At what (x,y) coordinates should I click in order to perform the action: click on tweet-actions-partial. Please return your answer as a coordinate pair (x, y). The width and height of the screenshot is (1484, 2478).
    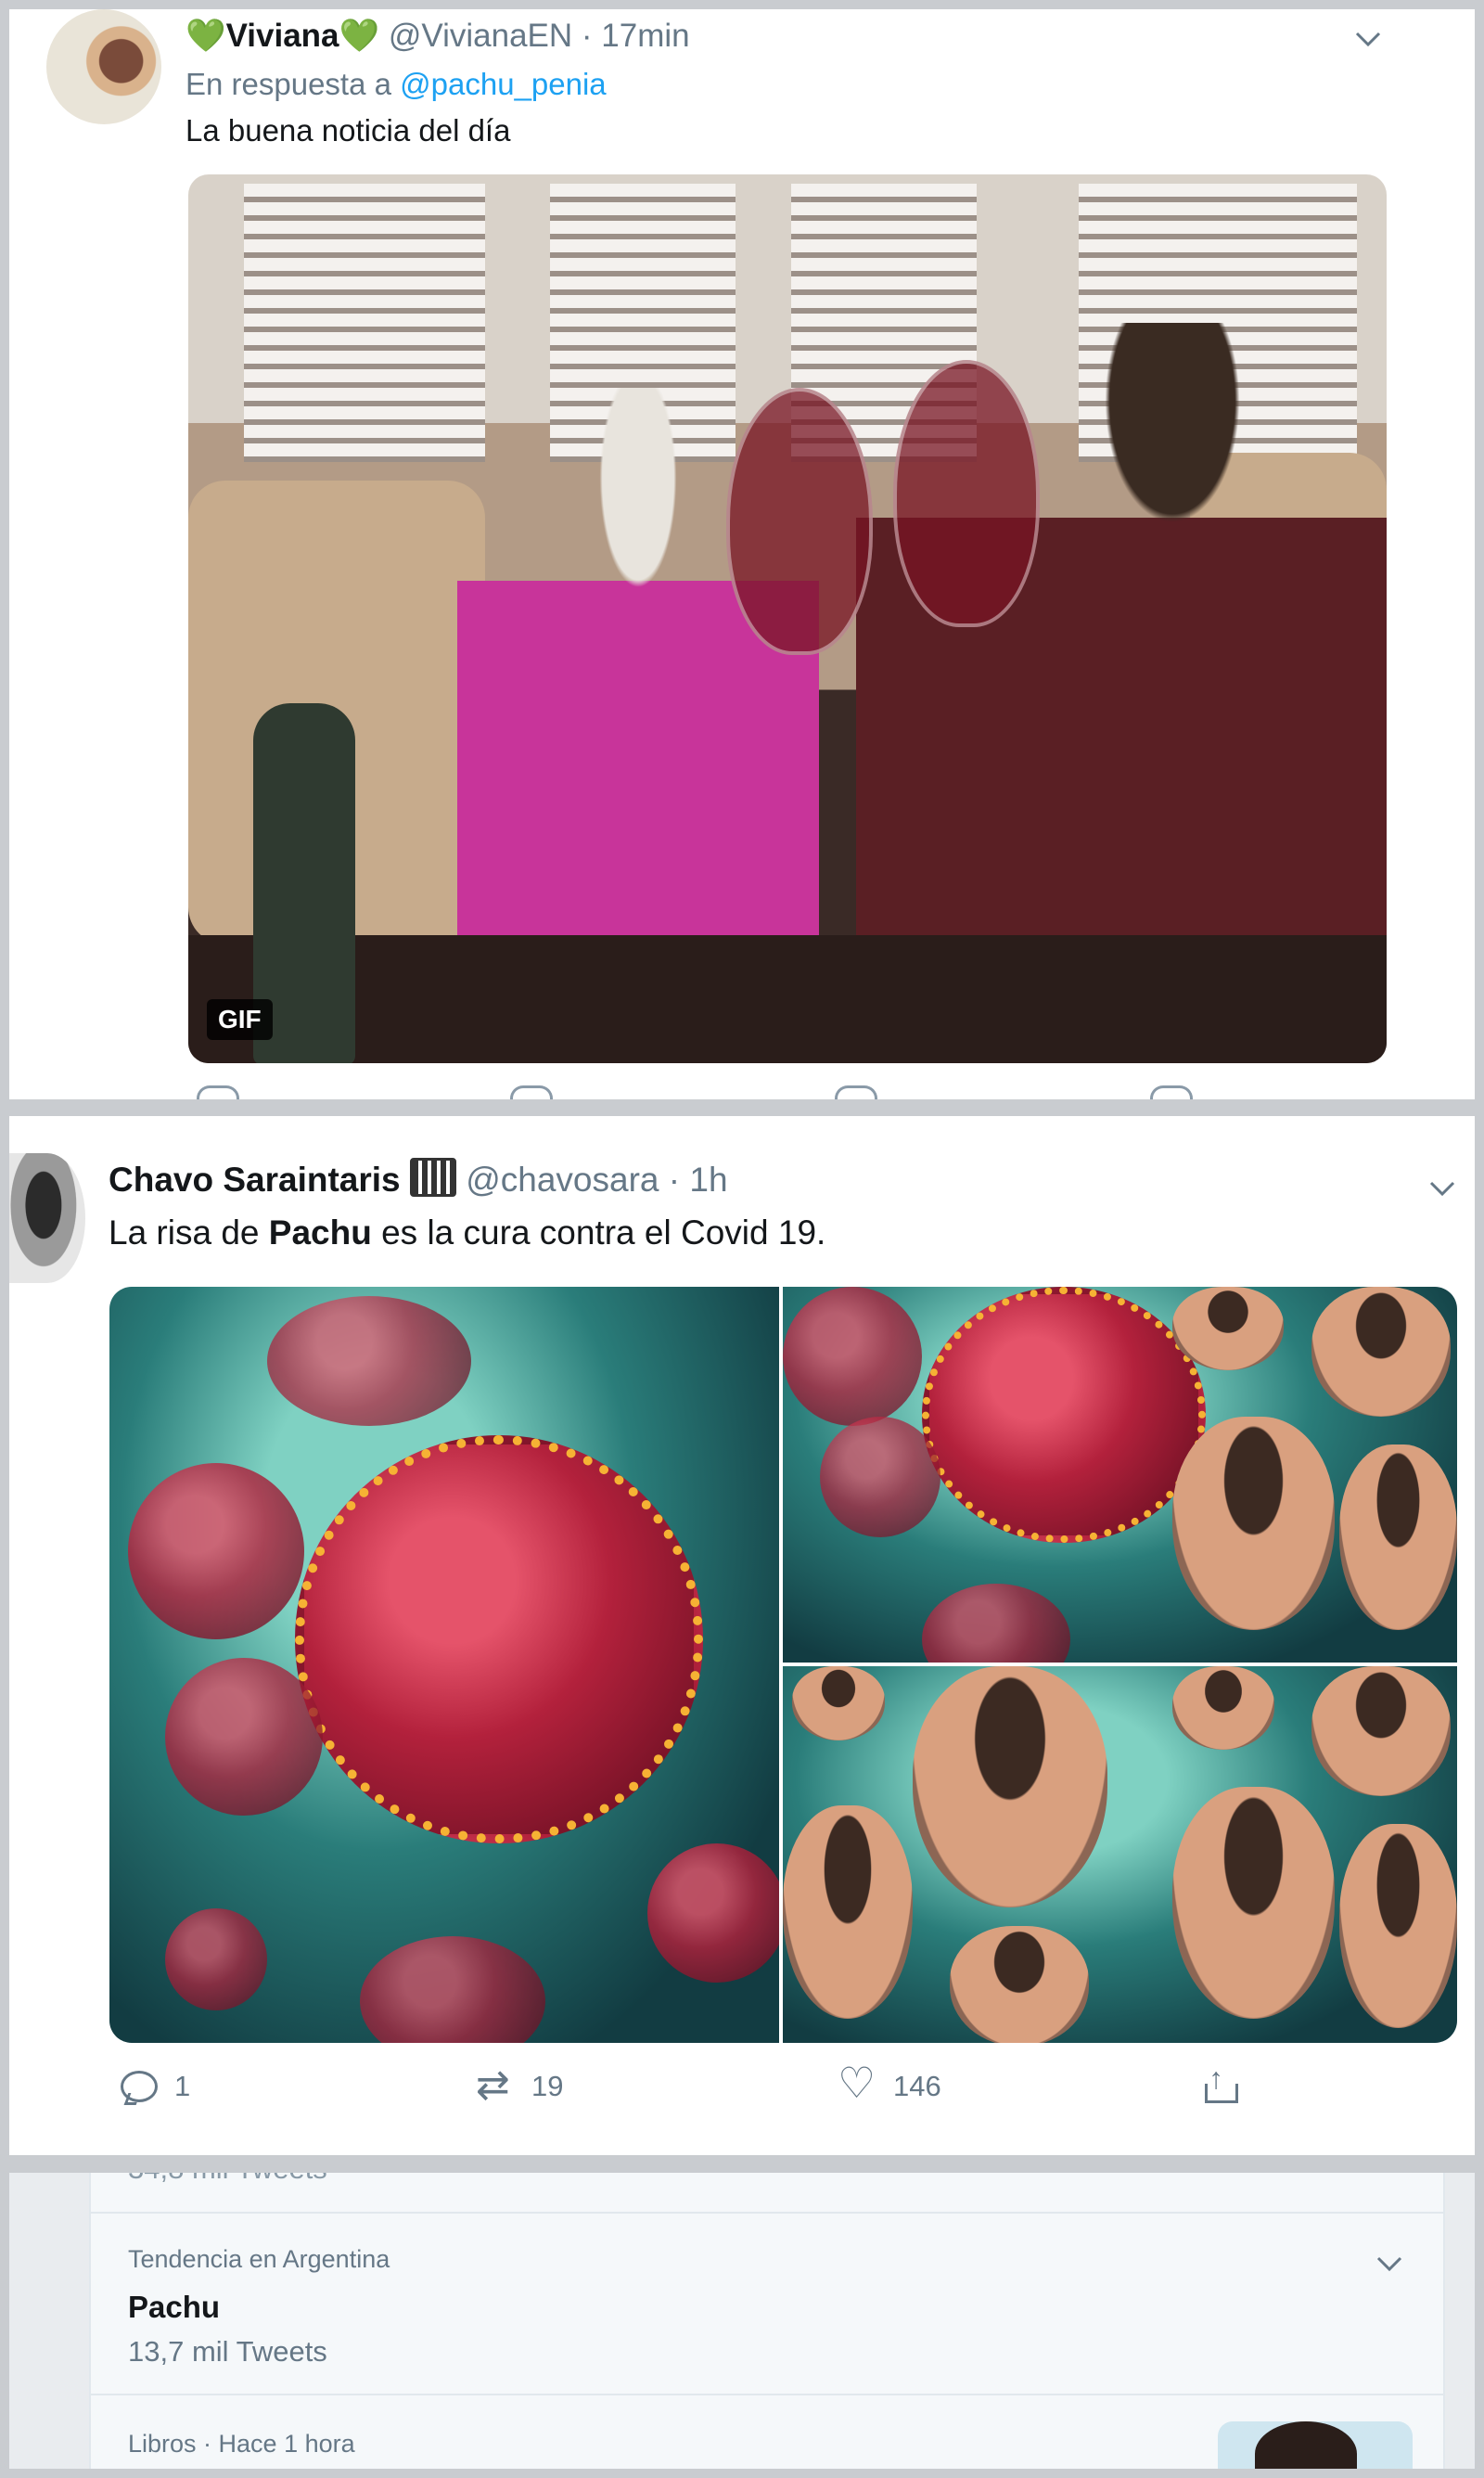
    Looking at the image, I should click on (788, 1092).